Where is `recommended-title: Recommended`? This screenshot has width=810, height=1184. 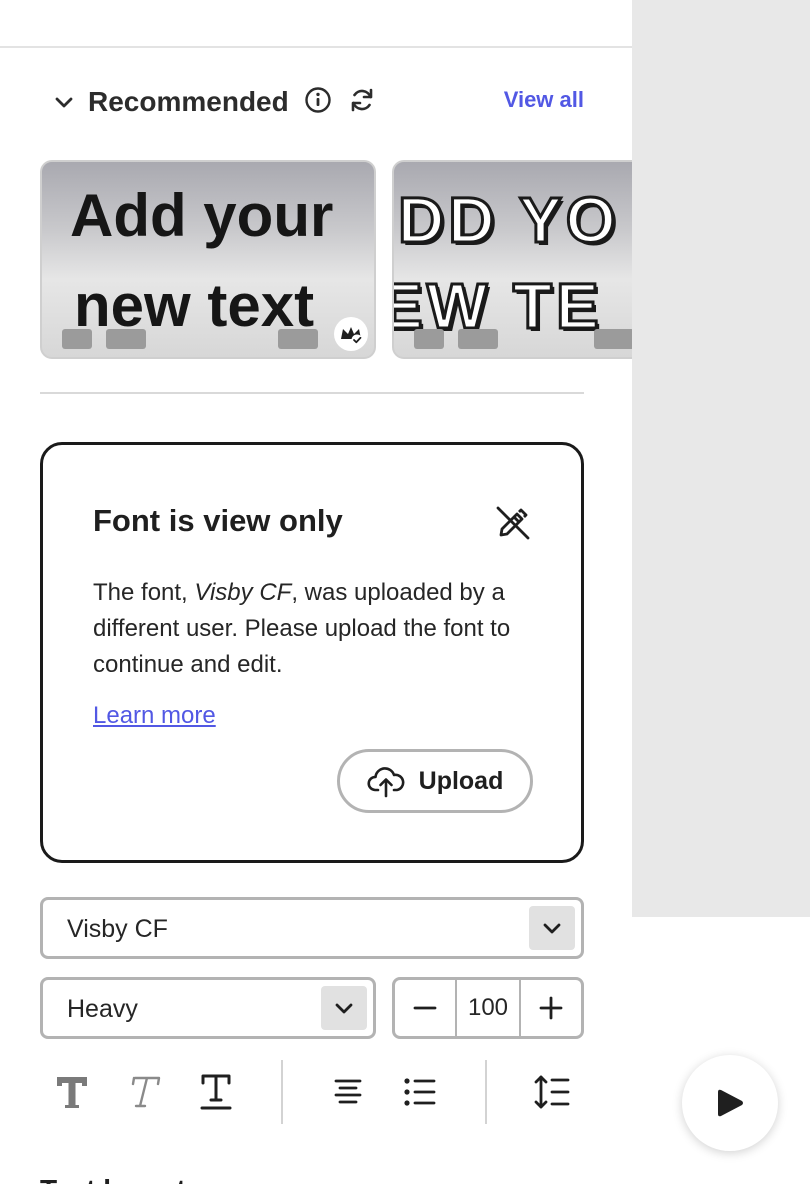
recommended-title: Recommended is located at coordinates (188, 101).